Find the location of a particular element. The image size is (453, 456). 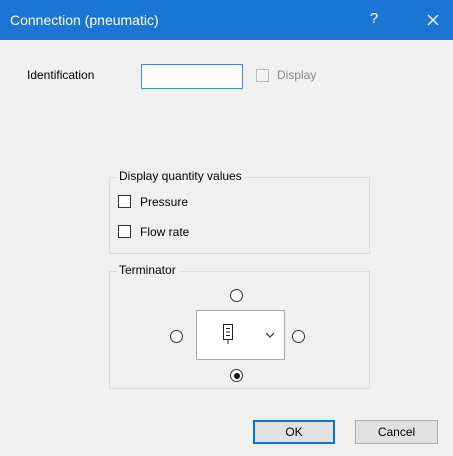

terminator-symbol-dropdown is located at coordinates (240, 335).